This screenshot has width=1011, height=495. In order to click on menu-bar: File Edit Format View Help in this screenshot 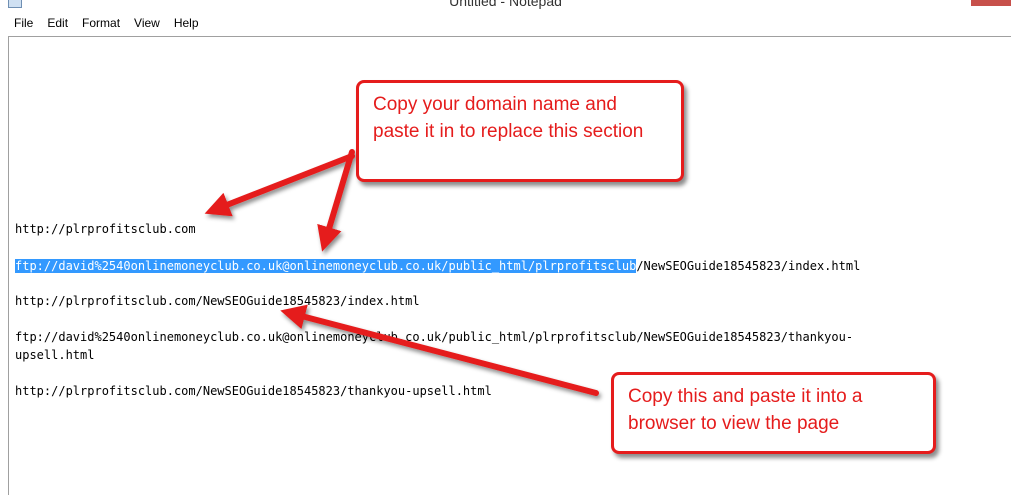, I will do `click(505, 23)`.